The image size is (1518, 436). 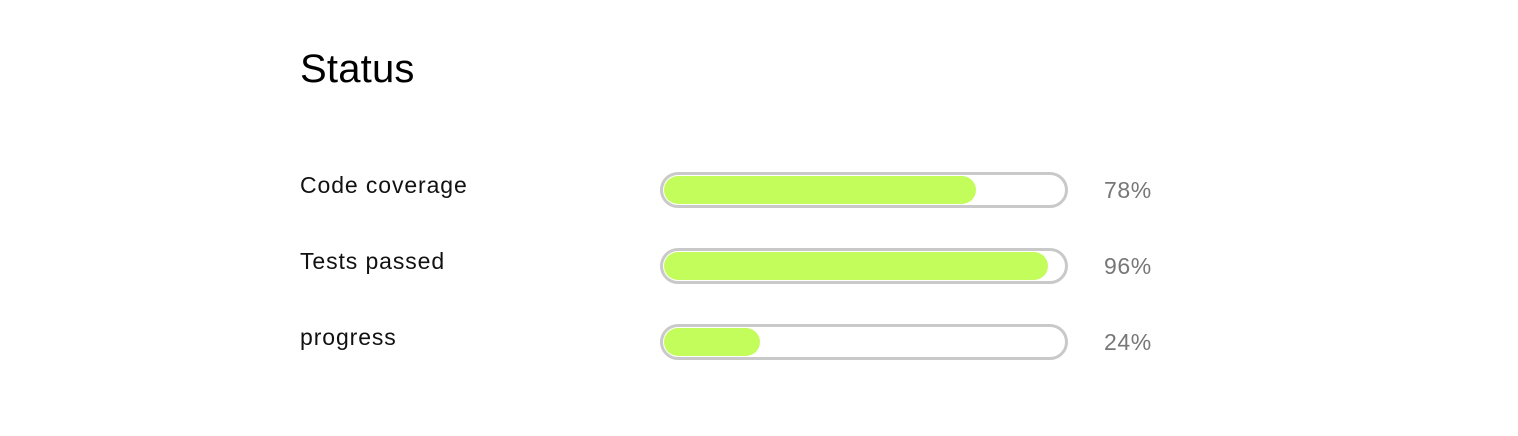 What do you see at coordinates (384, 185) in the screenshot?
I see `metric-label: Code coverage` at bounding box center [384, 185].